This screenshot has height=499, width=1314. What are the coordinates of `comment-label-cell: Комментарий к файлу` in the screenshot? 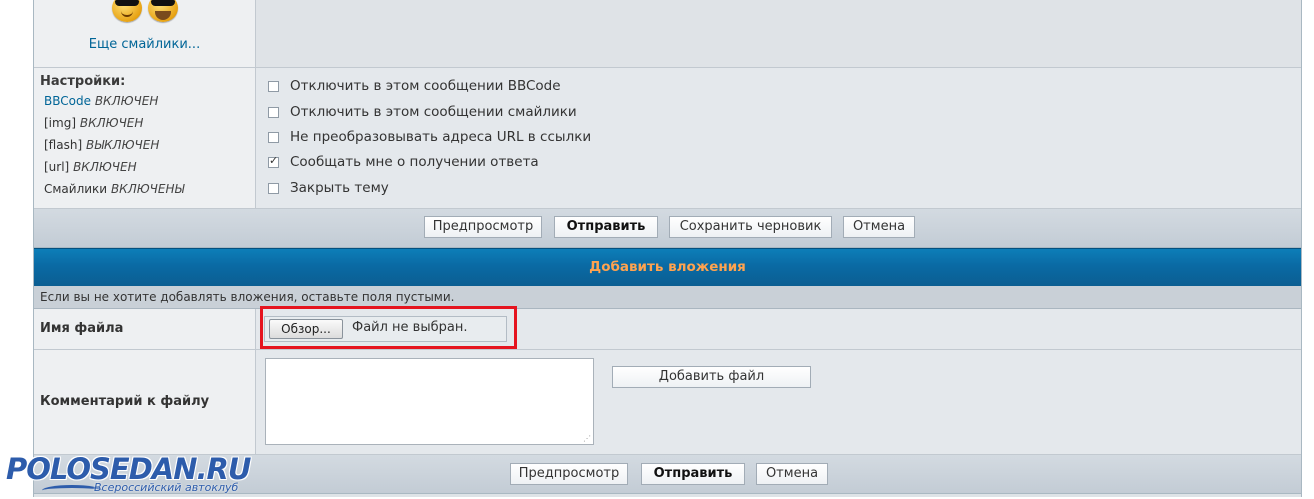 It's located at (145, 402).